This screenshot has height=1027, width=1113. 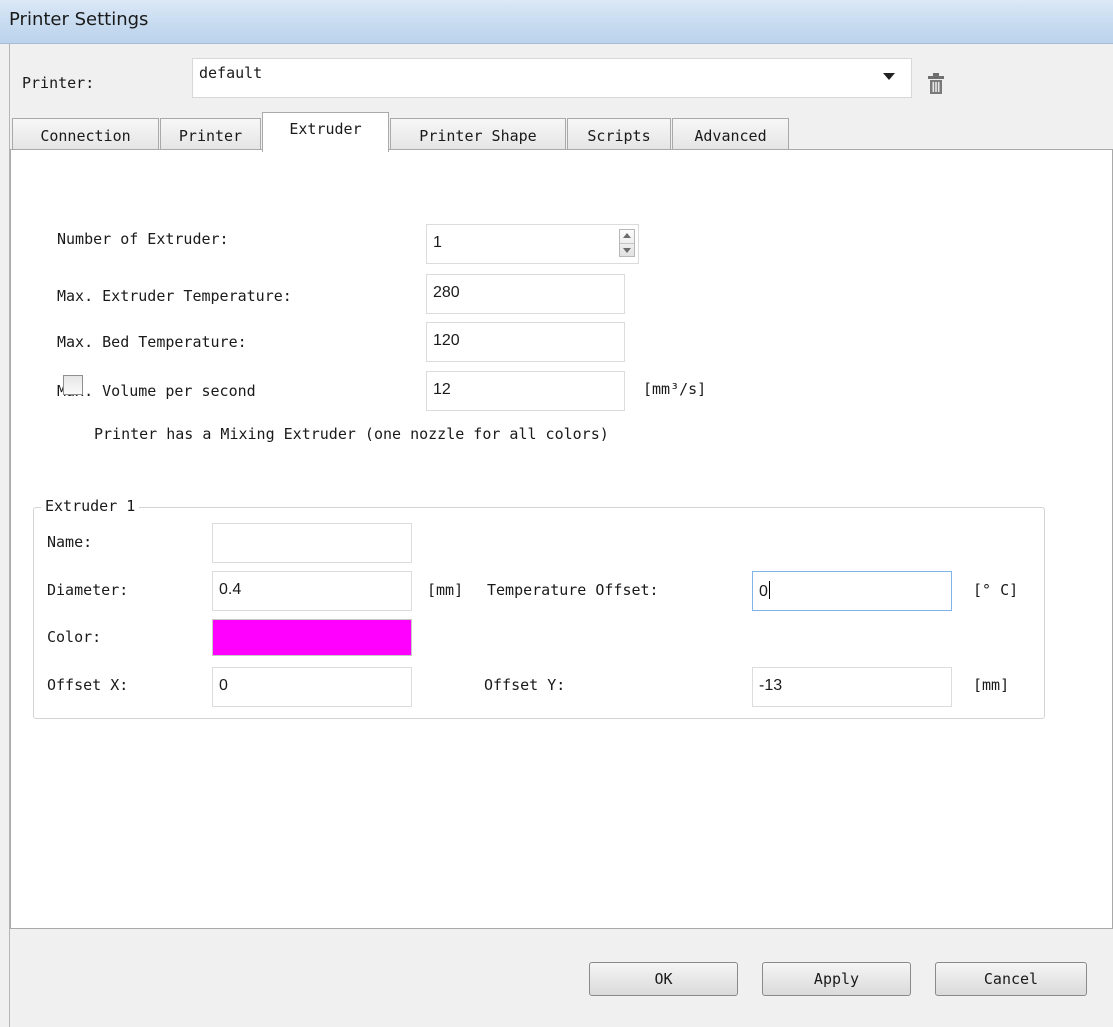 I want to click on tab-scripts: Scripts, so click(x=619, y=134).